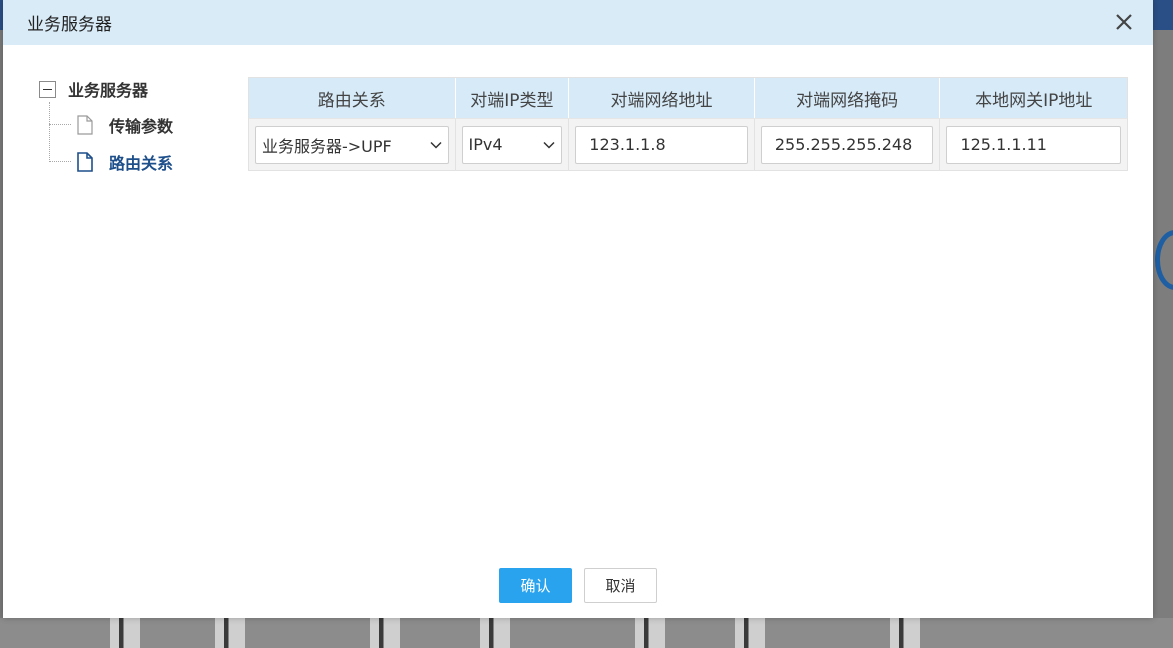  I want to click on minus-icon, so click(47, 89).